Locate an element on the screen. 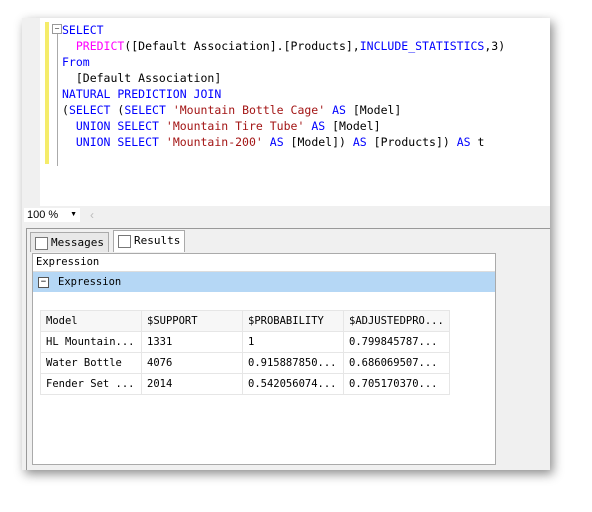  scroll-left-icon: ‹ is located at coordinates (92, 215).